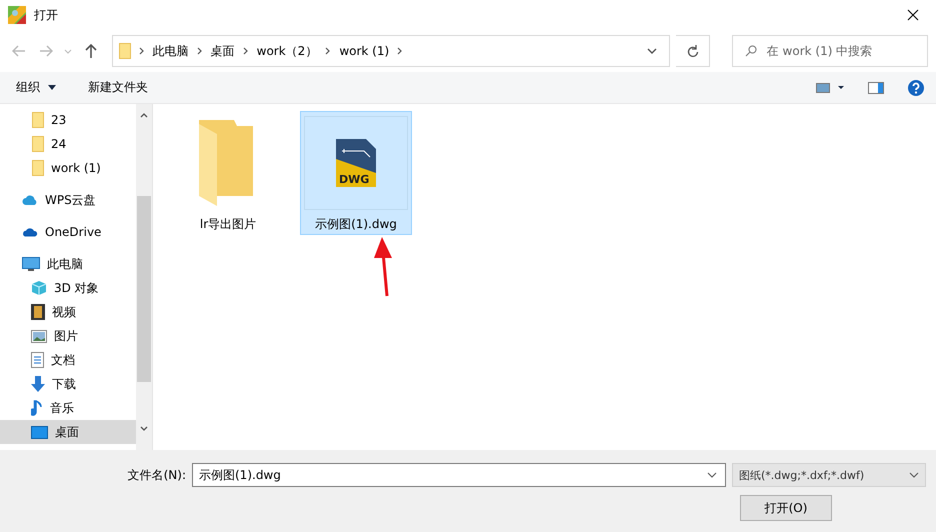 The width and height of the screenshot is (936, 532). I want to click on refresh-icon, so click(692, 51).